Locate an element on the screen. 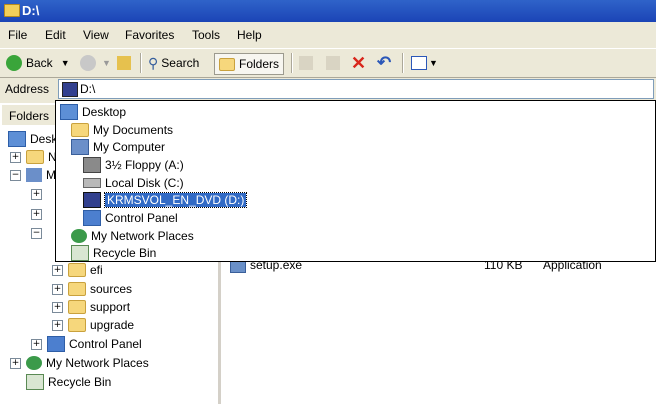 The image size is (656, 404). dropdown-item-my-network-places: My Network Places is located at coordinates (132, 236).